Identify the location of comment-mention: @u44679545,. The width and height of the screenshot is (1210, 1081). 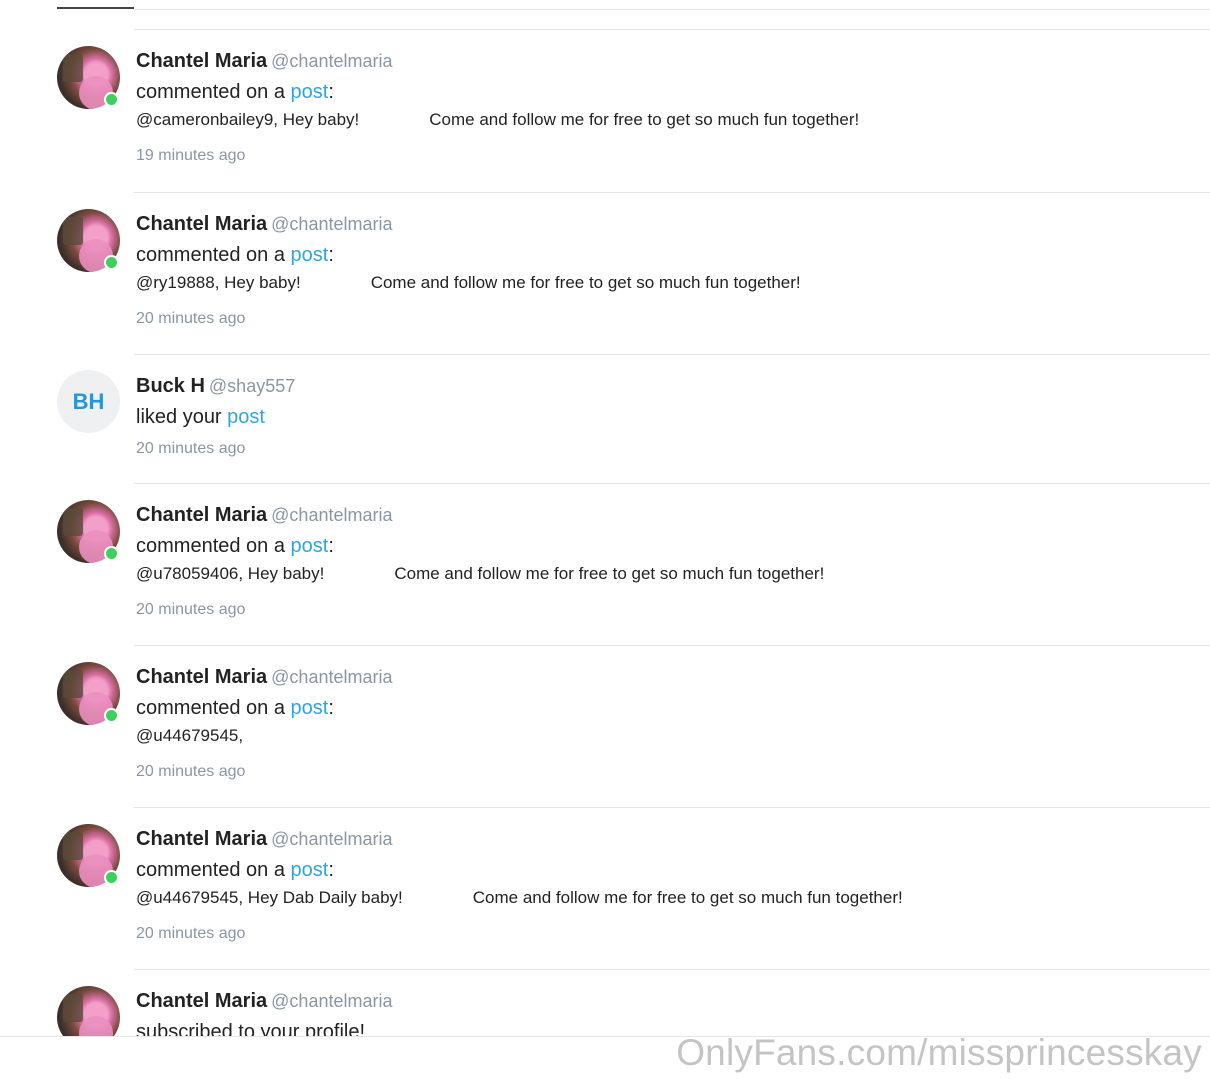
(190, 735).